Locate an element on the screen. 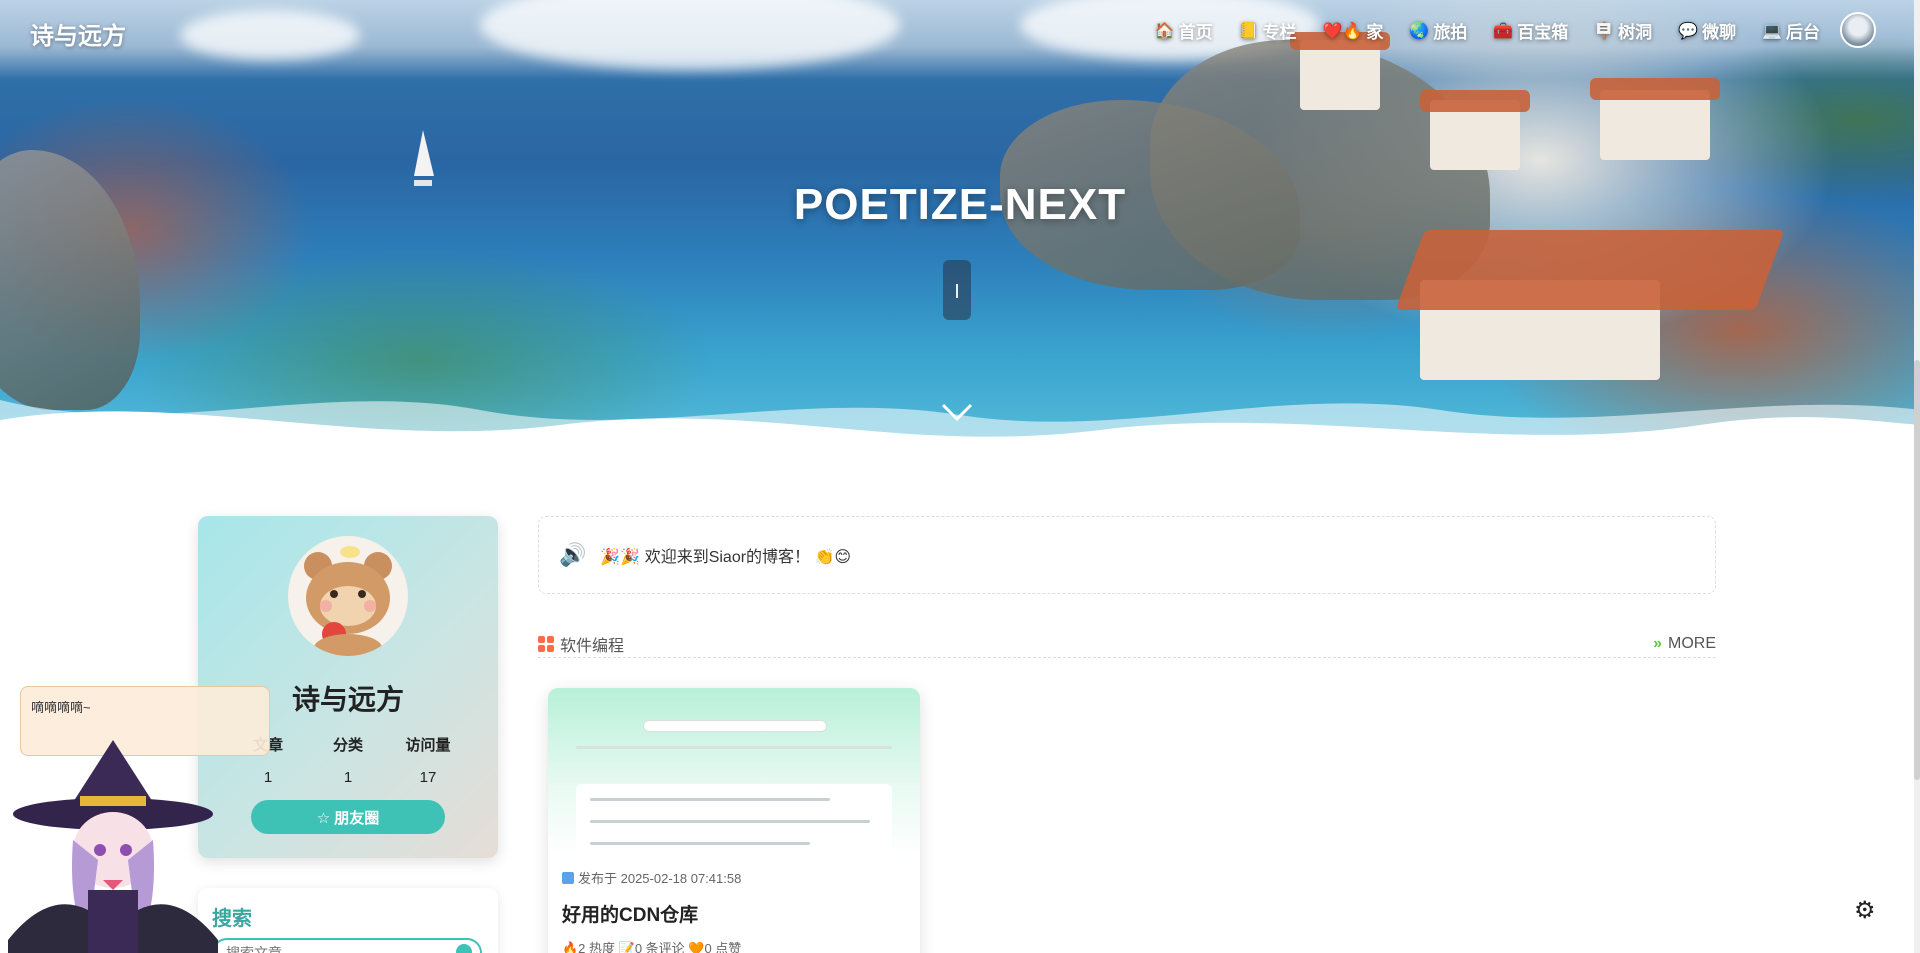 This screenshot has width=1920, height=953. nav-admin: 💻 后台 is located at coordinates (1791, 30).